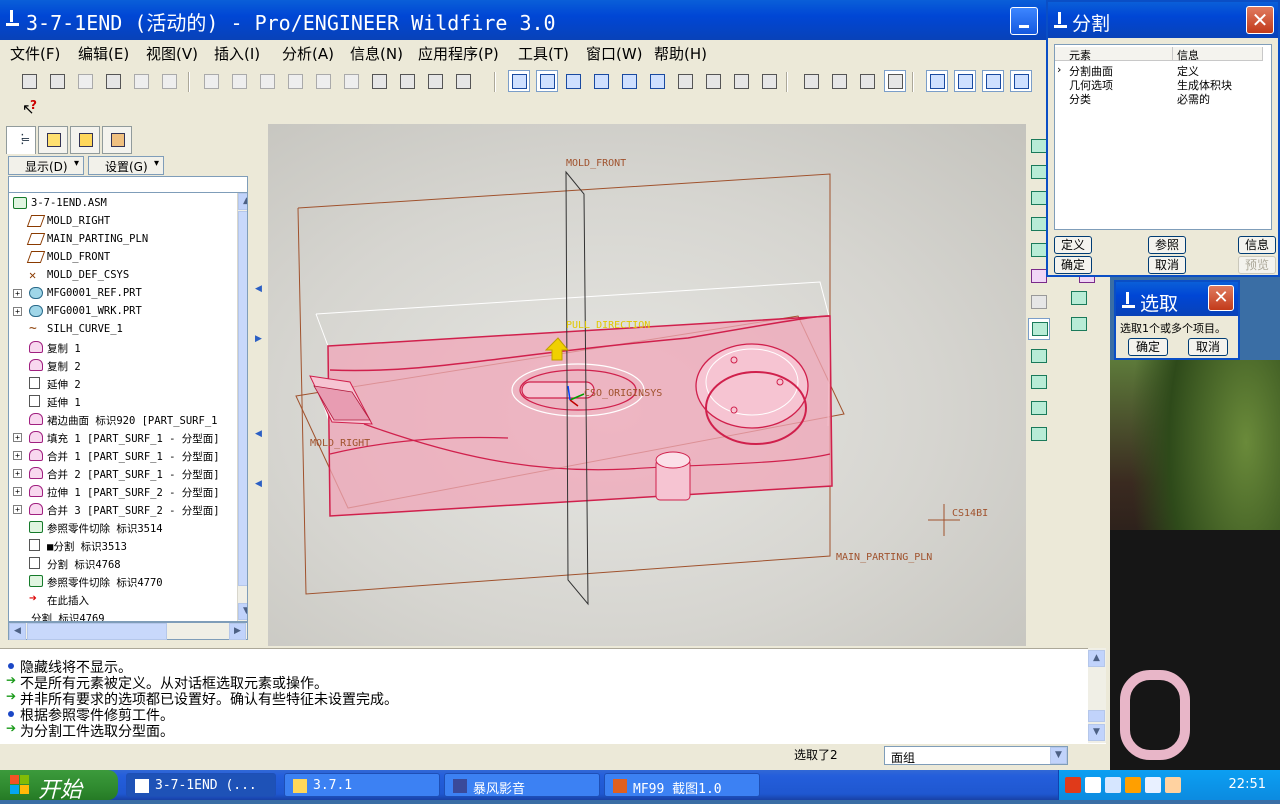 Image resolution: width=1280 pixels, height=804 pixels. I want to click on element-row: 几何选项 生成体积块, so click(1163, 84).